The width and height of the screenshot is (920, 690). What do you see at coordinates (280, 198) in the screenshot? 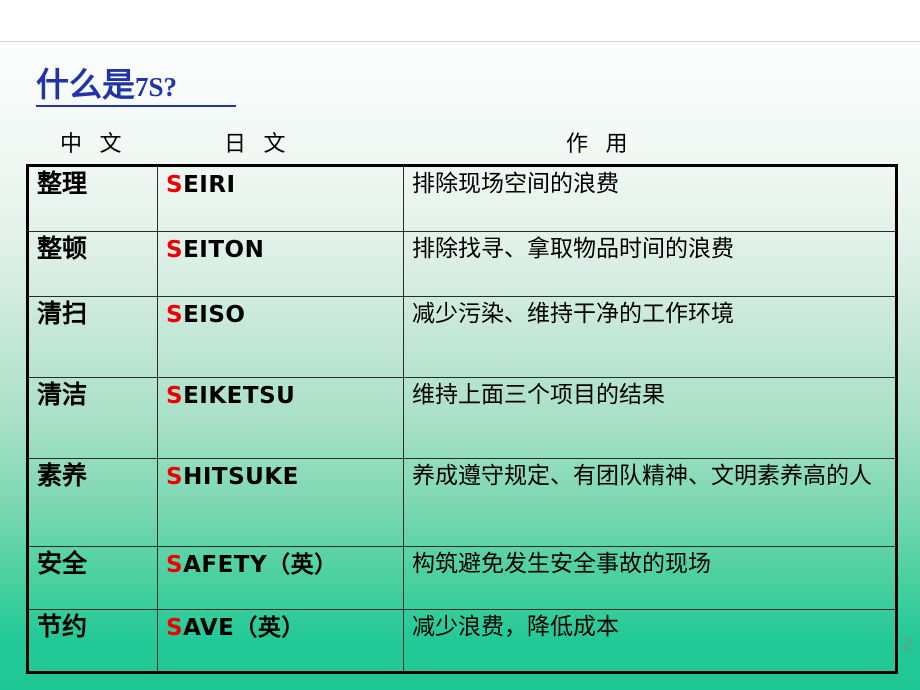
I see `cell-romaji: SEIRI` at bounding box center [280, 198].